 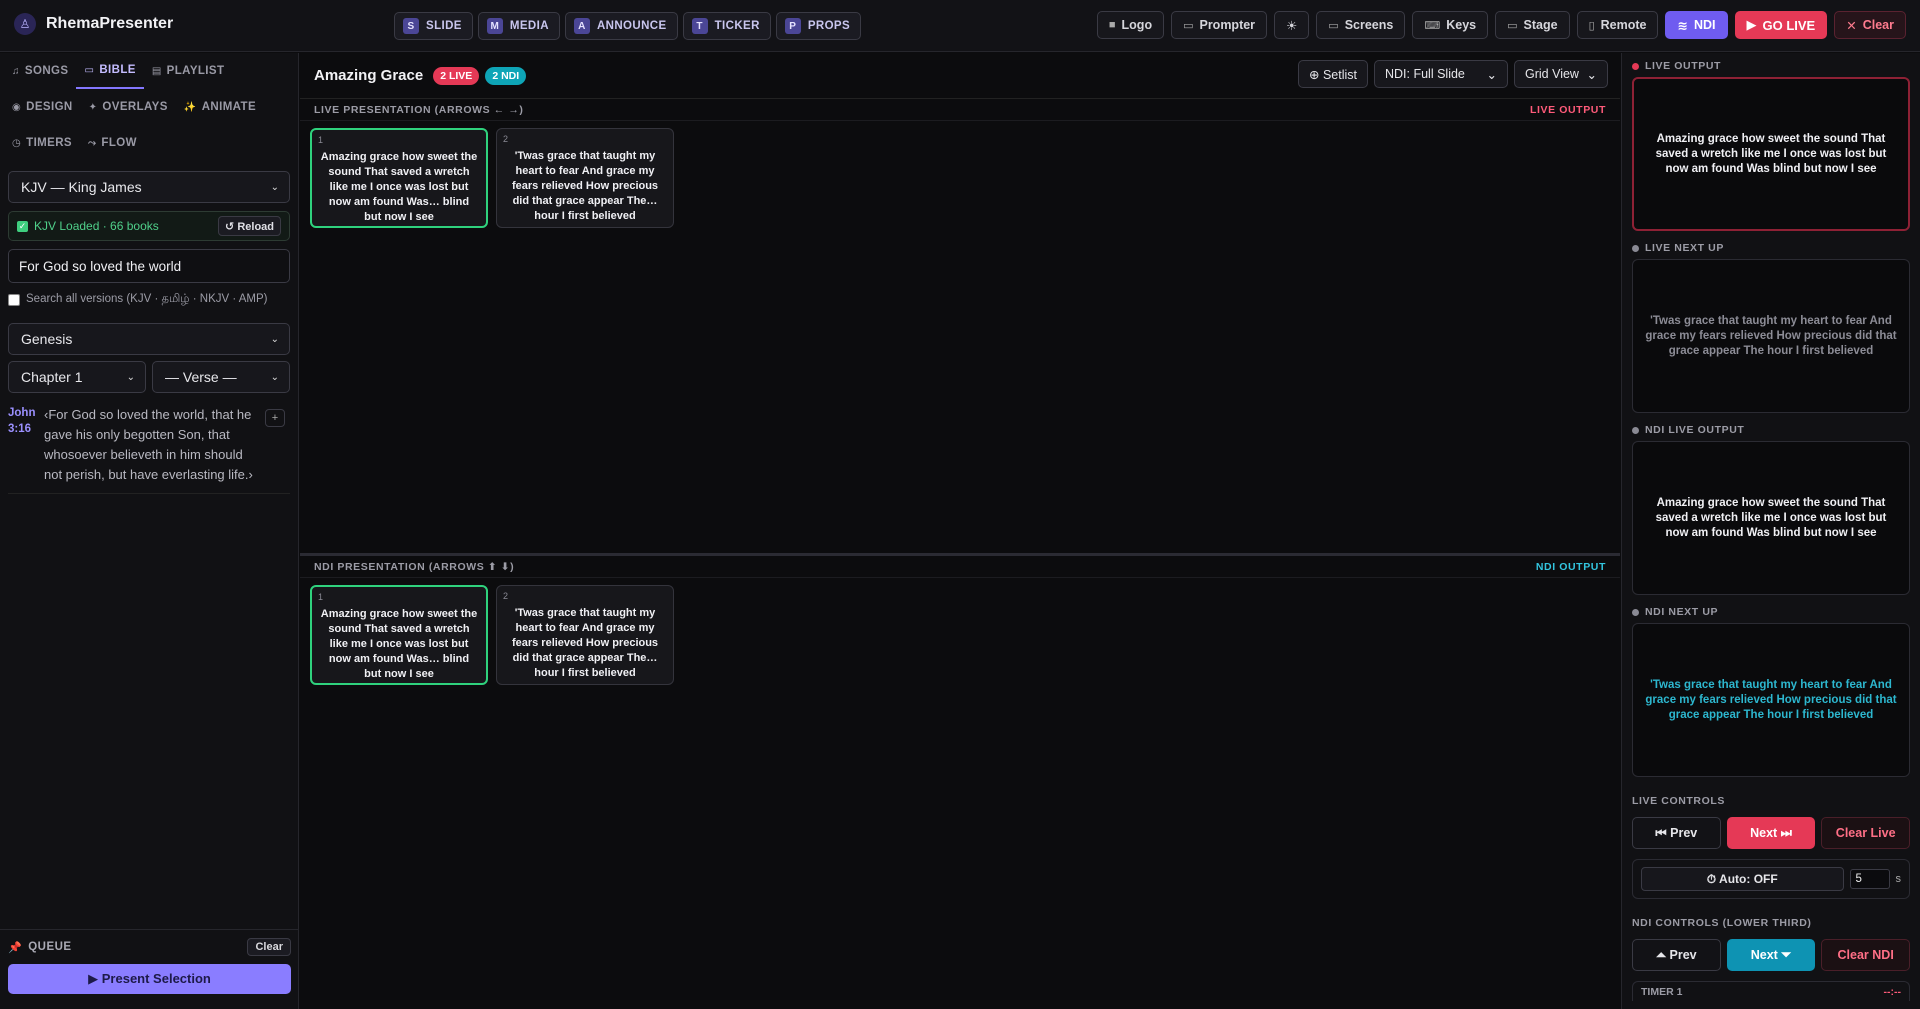 I want to click on chapter-select: Chapter 1 ⌄, so click(x=77, y=377).